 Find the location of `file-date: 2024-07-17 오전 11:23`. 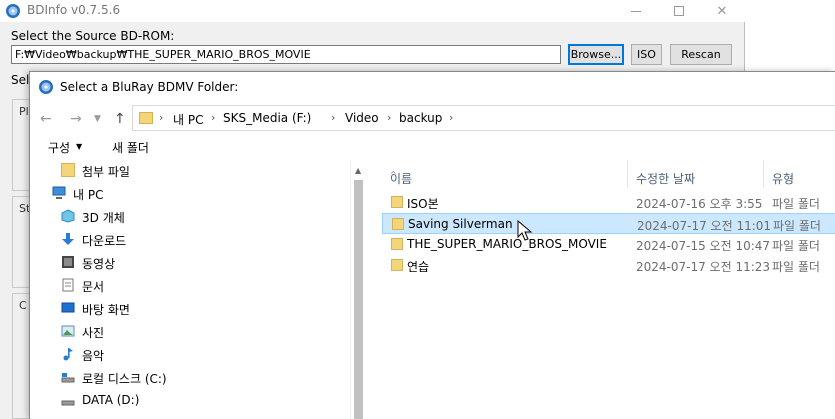

file-date: 2024-07-17 오전 11:23 is located at coordinates (703, 267).